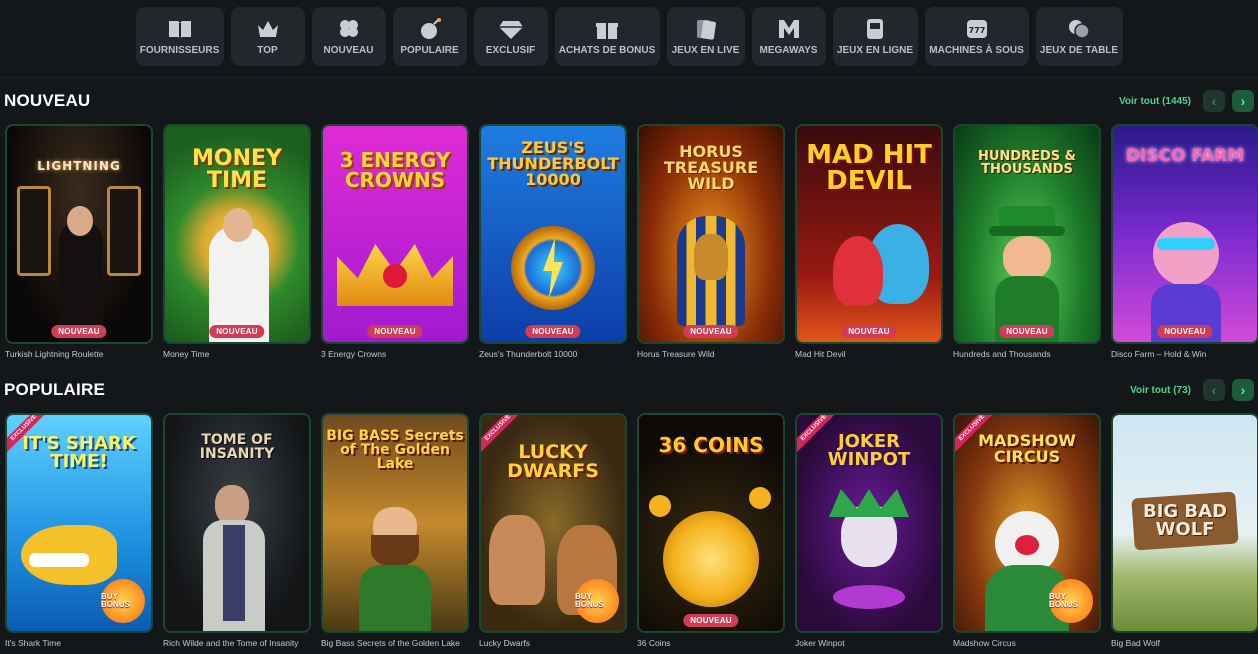 The height and width of the screenshot is (654, 1258). Describe the element at coordinates (1002, 354) in the screenshot. I see `game-name: Hundreds and Thousands` at that location.